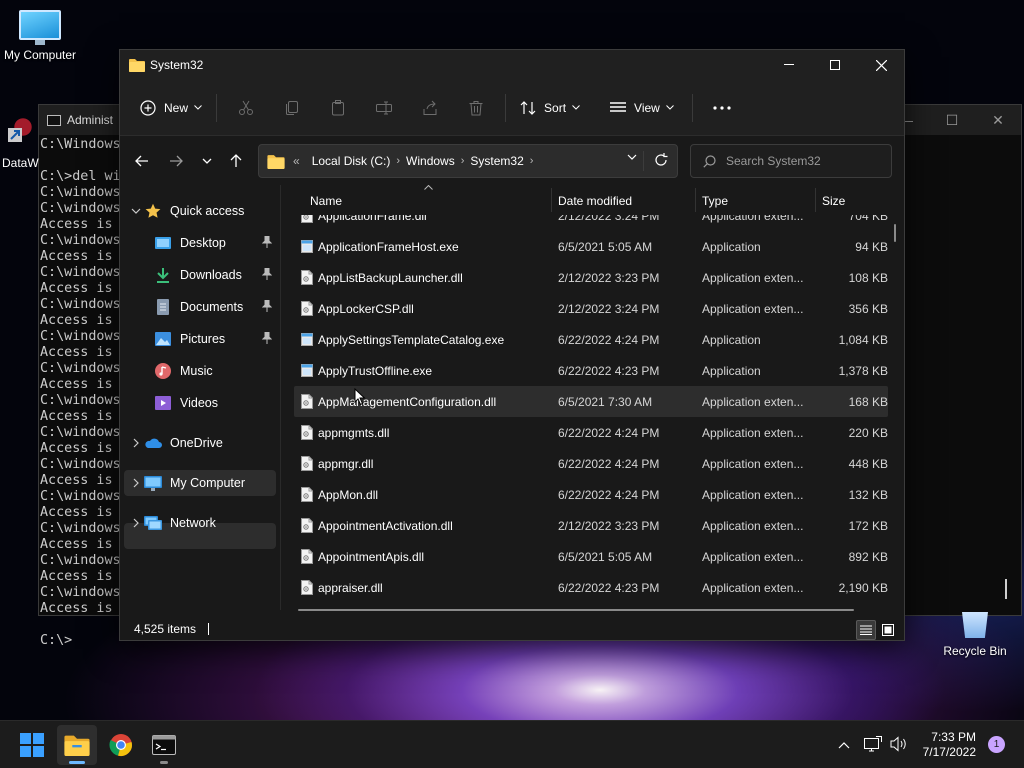 The height and width of the screenshot is (768, 1024). I want to click on refresh-icon, so click(661, 160).